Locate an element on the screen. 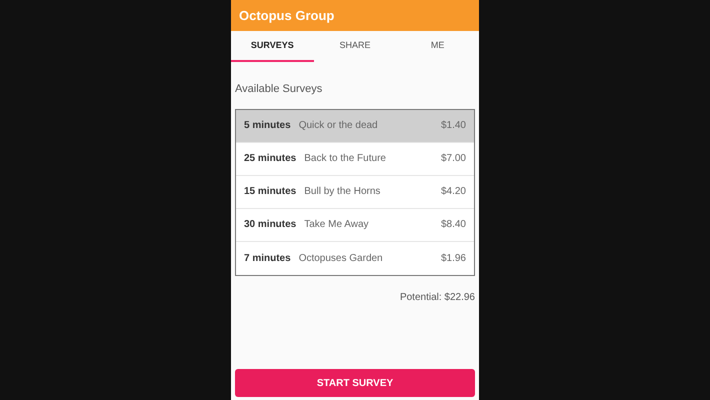 This screenshot has width=710, height=400. section-title: Available Surveys is located at coordinates (279, 89).